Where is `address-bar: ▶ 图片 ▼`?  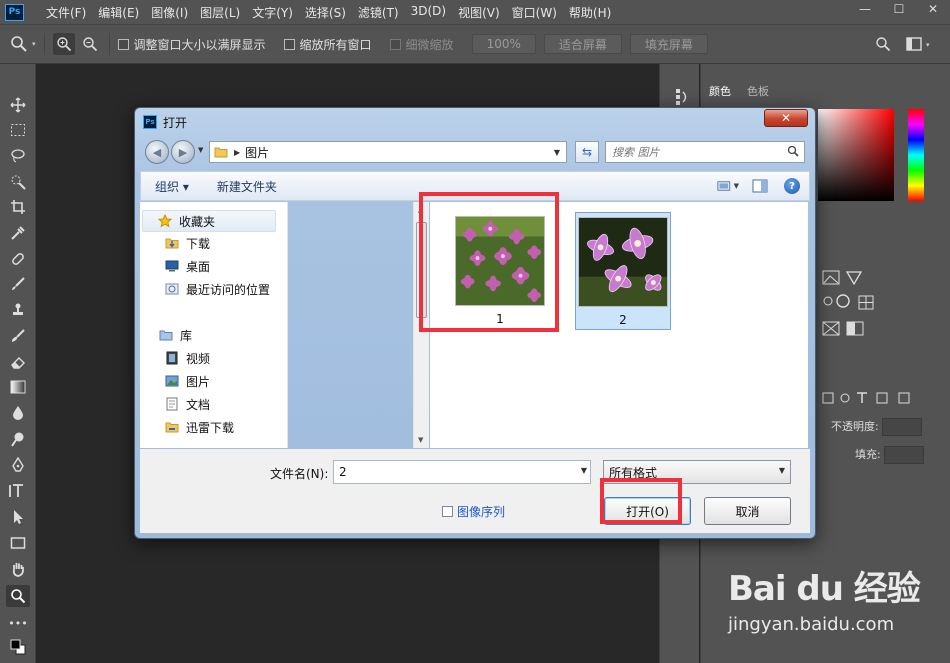 address-bar: ▶ 图片 ▼ is located at coordinates (388, 152).